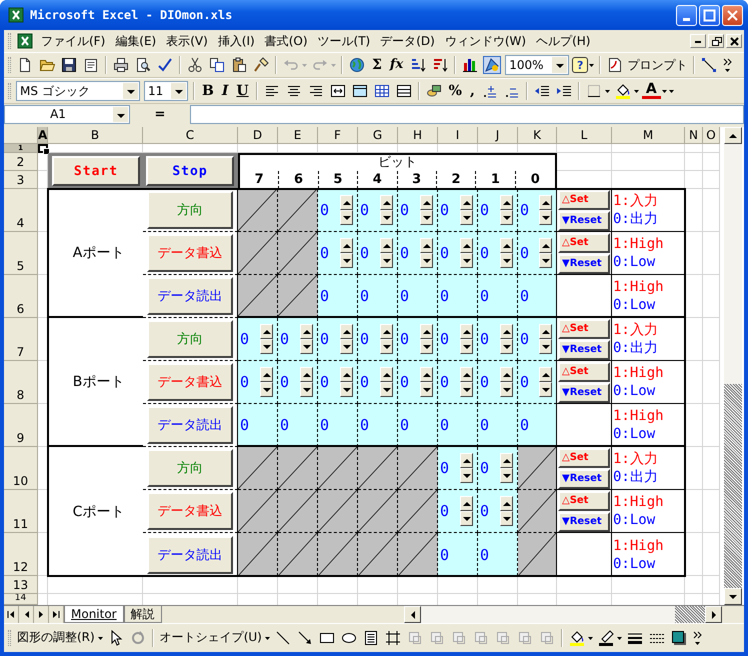 This screenshot has height=656, width=748. I want to click on minimize-button, so click(698, 41).